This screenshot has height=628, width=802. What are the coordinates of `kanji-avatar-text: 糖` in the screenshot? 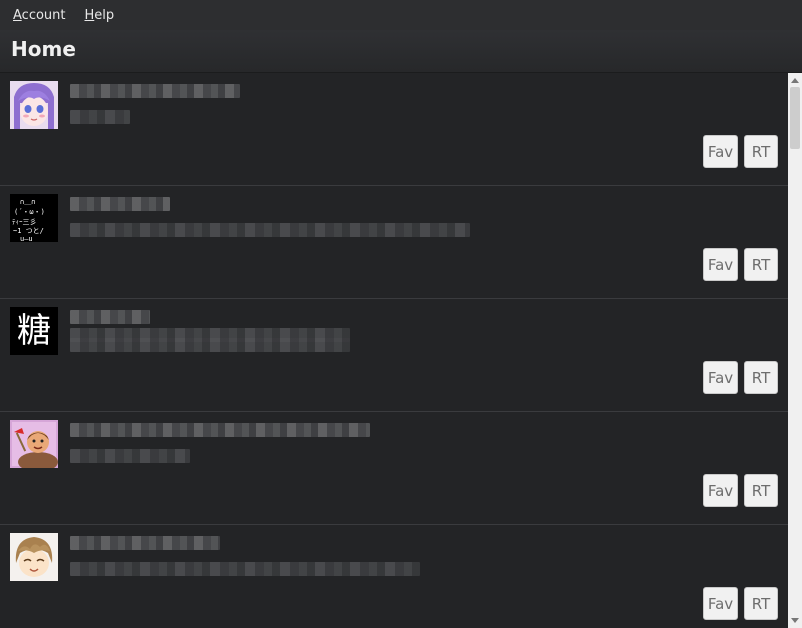 It's located at (34, 331).